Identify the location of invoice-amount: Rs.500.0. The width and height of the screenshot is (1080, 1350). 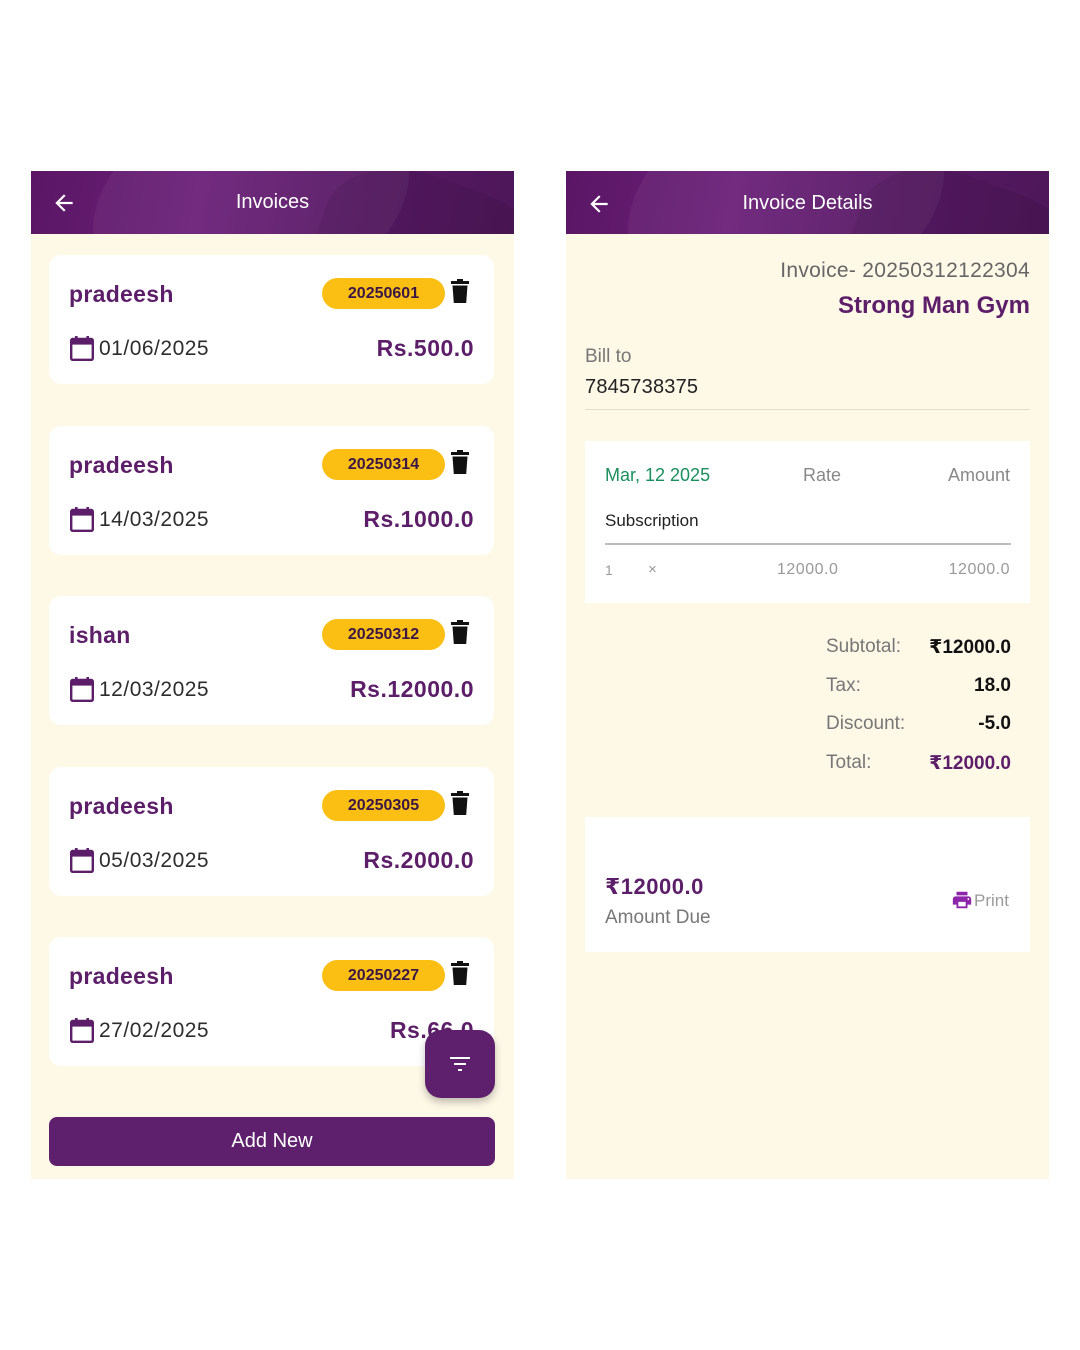
(425, 348).